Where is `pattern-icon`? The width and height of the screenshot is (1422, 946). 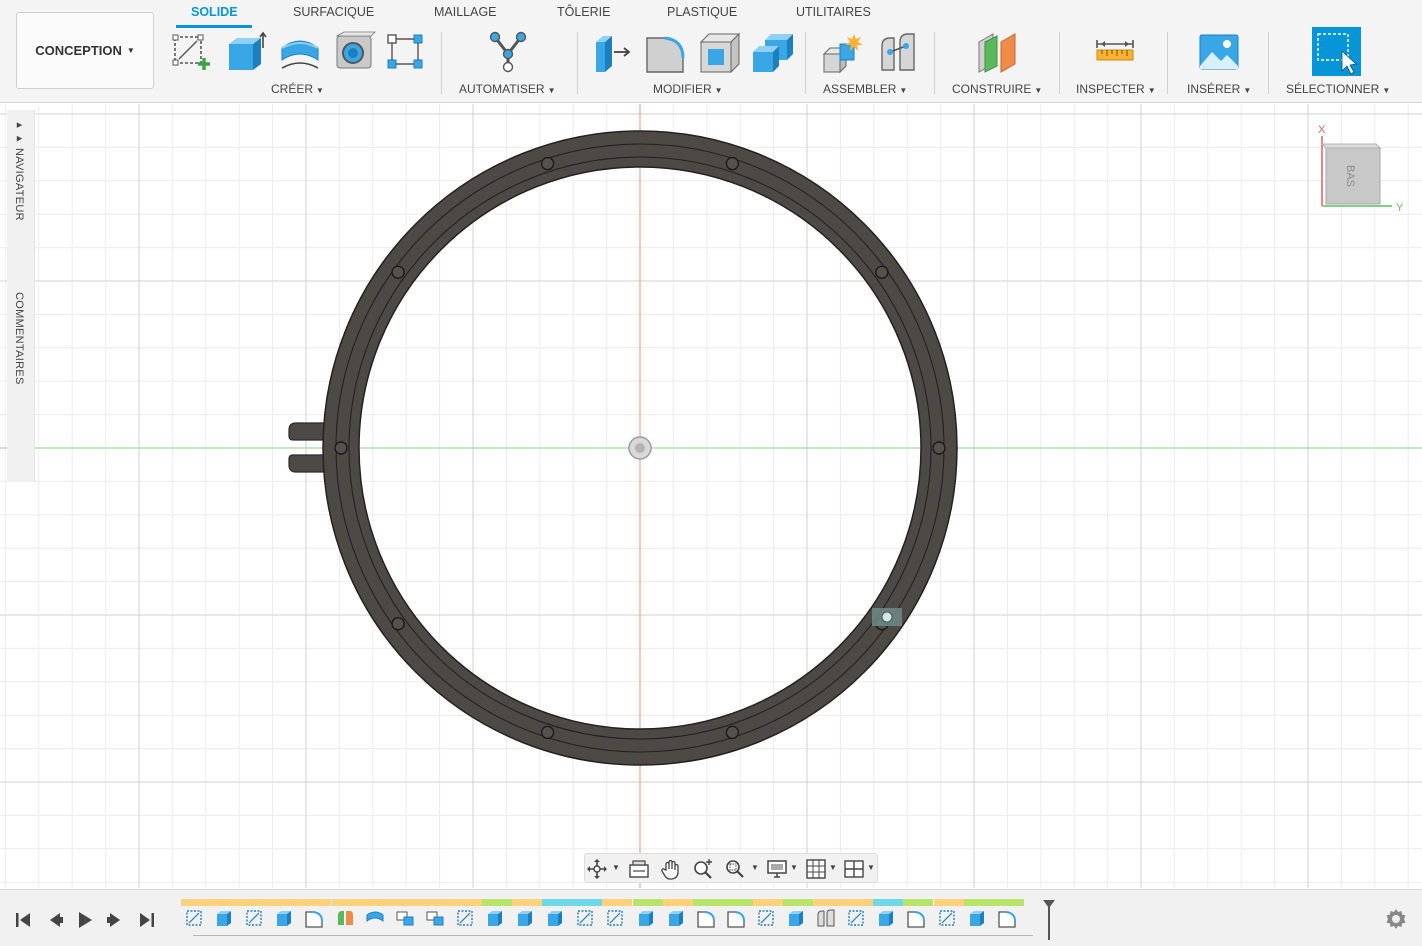 pattern-icon is located at coordinates (406, 52).